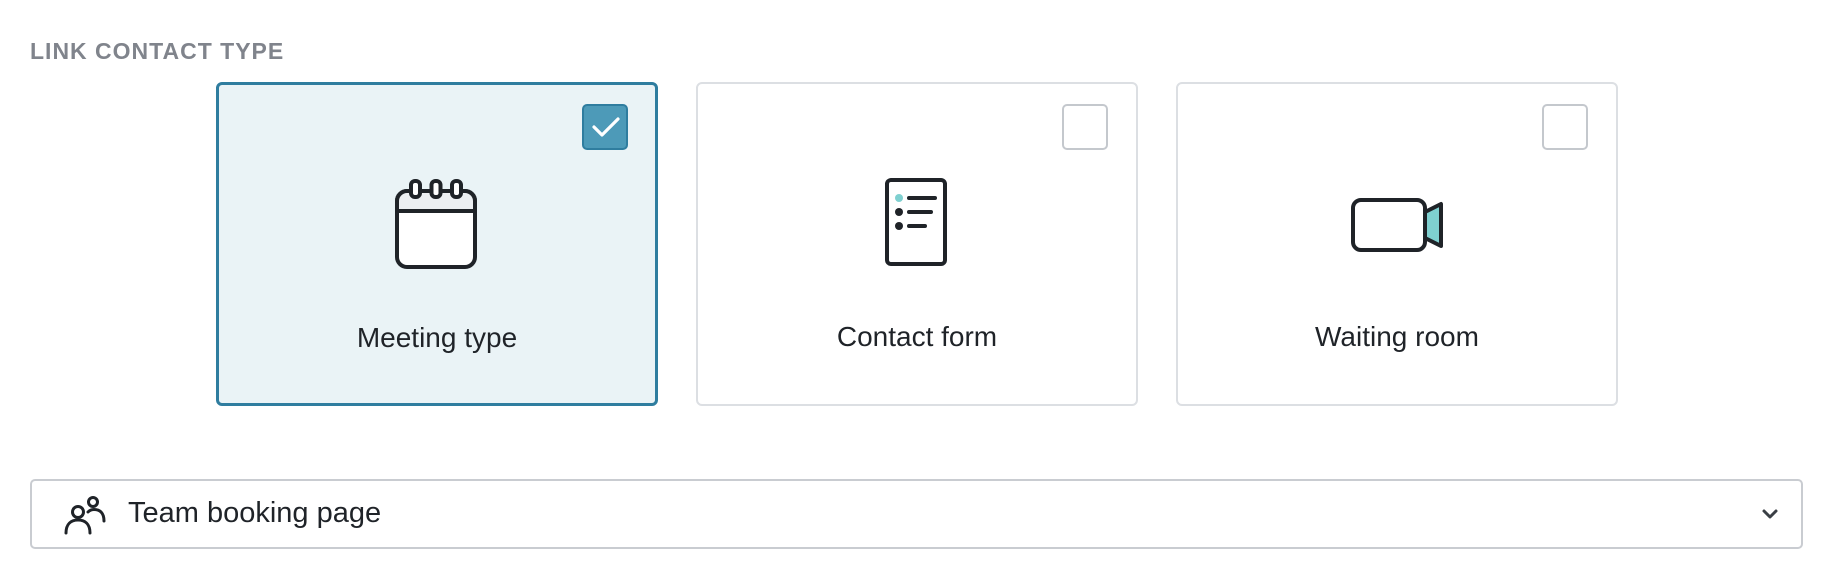  Describe the element at coordinates (1085, 127) in the screenshot. I see `contact-form-checkbox` at that location.